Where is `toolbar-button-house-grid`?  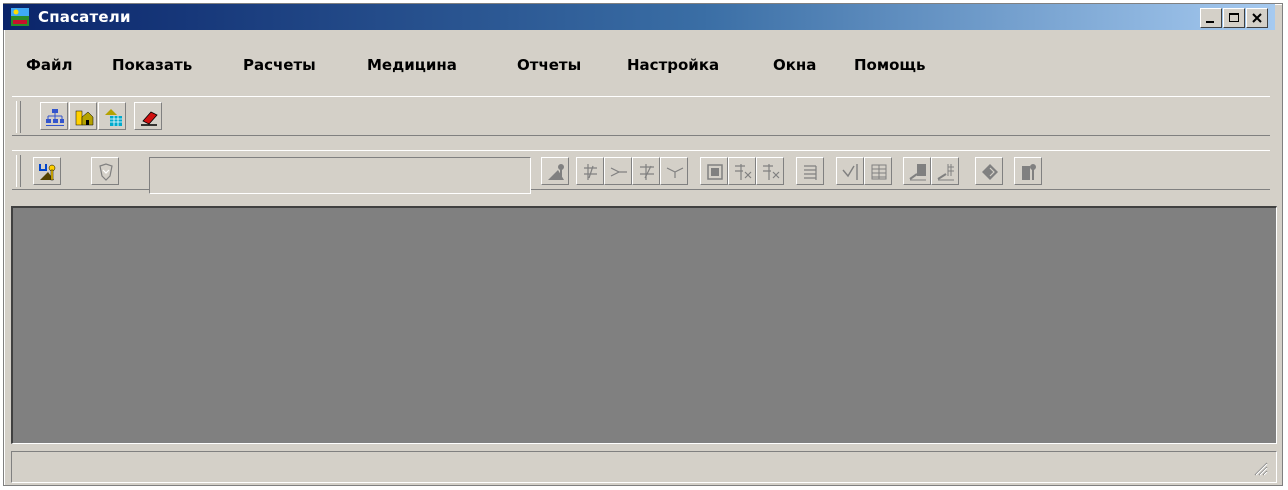
toolbar-button-house-grid is located at coordinates (112, 116).